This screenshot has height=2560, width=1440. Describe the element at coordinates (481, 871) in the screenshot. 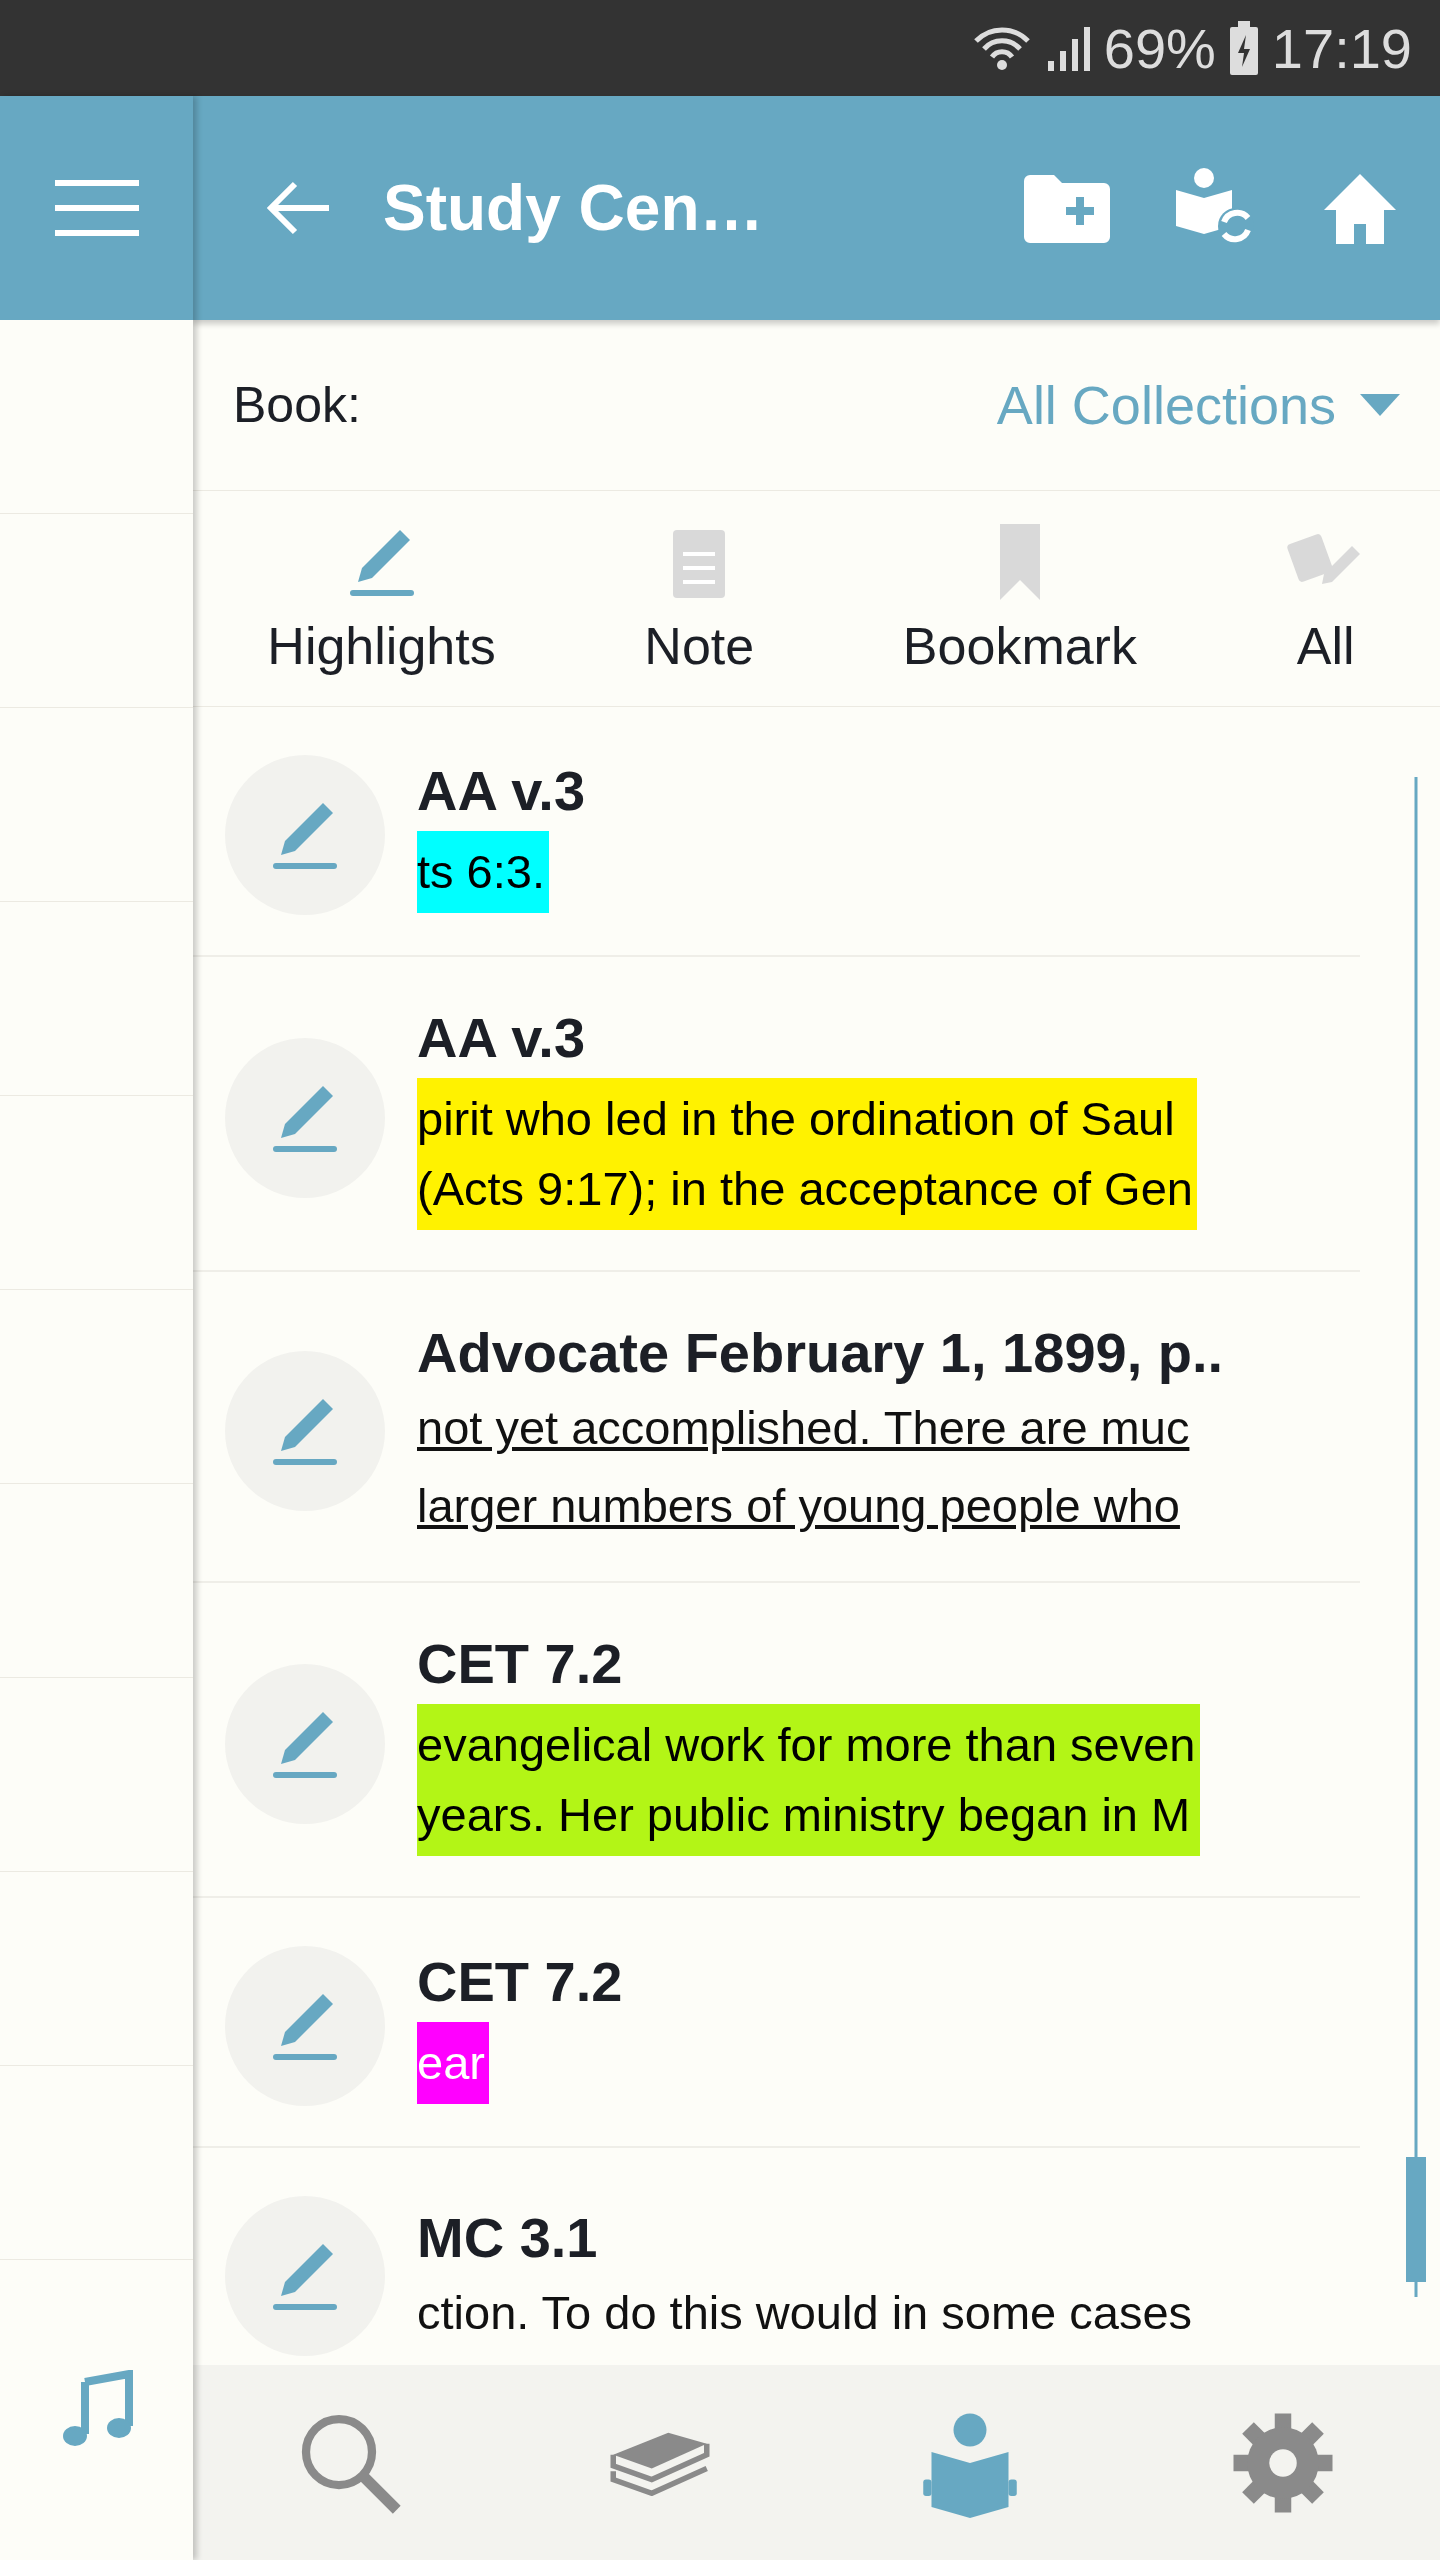

I see `excerpt-line: ts 6:3.` at that location.